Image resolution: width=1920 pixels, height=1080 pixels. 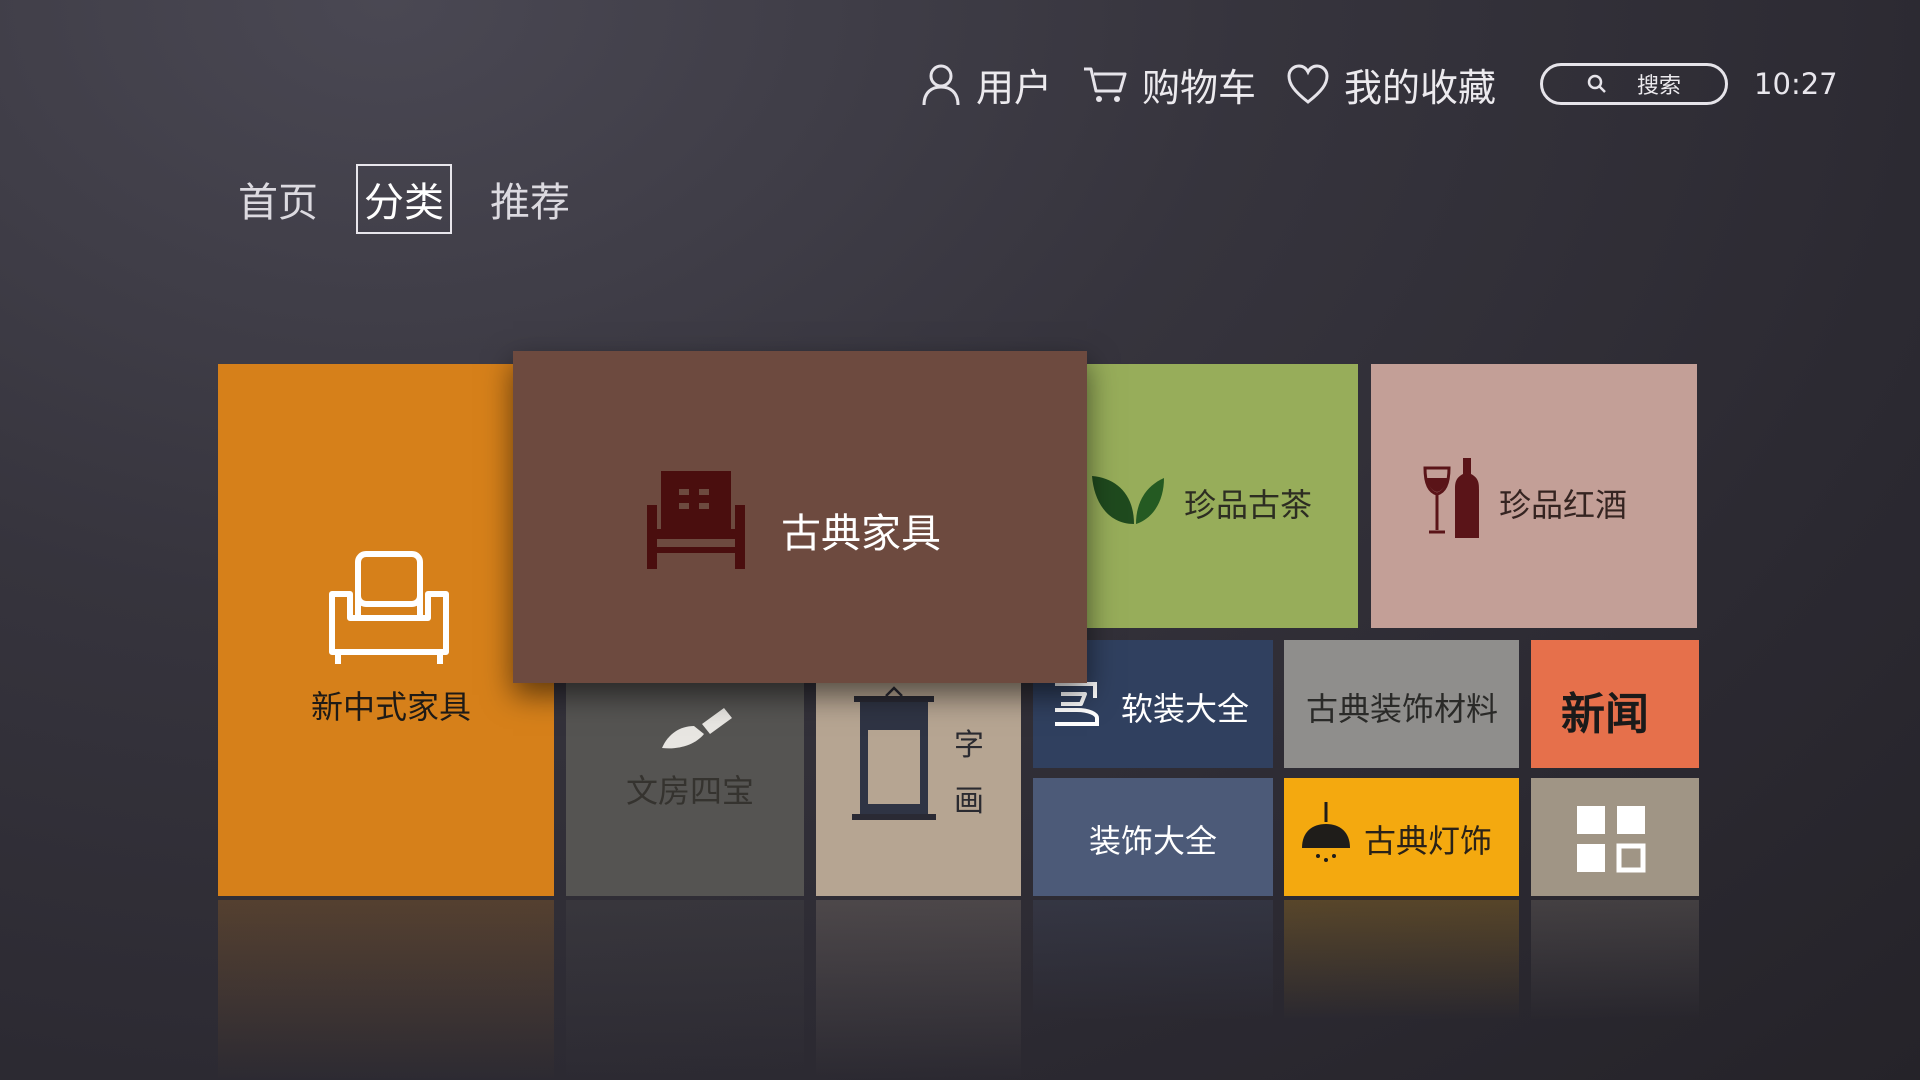 I want to click on tile-decoration-materials: 古典装饰材料, so click(x=1401, y=704).